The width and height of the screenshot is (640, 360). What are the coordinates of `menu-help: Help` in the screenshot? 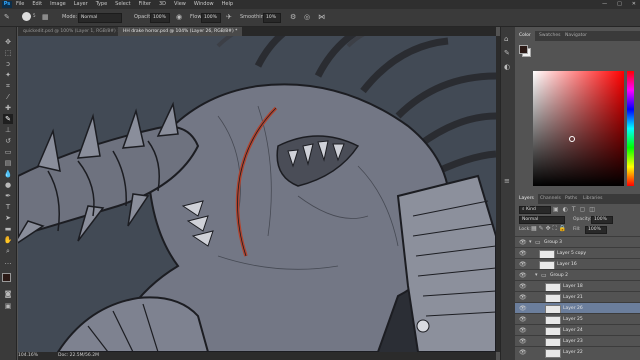 It's located at (227, 4).